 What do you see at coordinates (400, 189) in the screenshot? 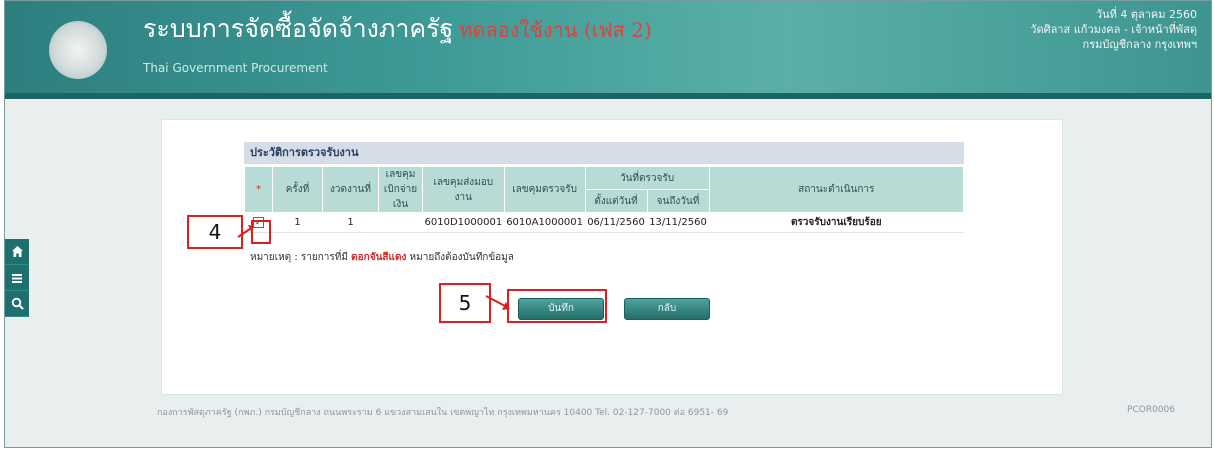
I see `disbursement-header: เลขคุมเบิกจ่ายเงิน` at bounding box center [400, 189].